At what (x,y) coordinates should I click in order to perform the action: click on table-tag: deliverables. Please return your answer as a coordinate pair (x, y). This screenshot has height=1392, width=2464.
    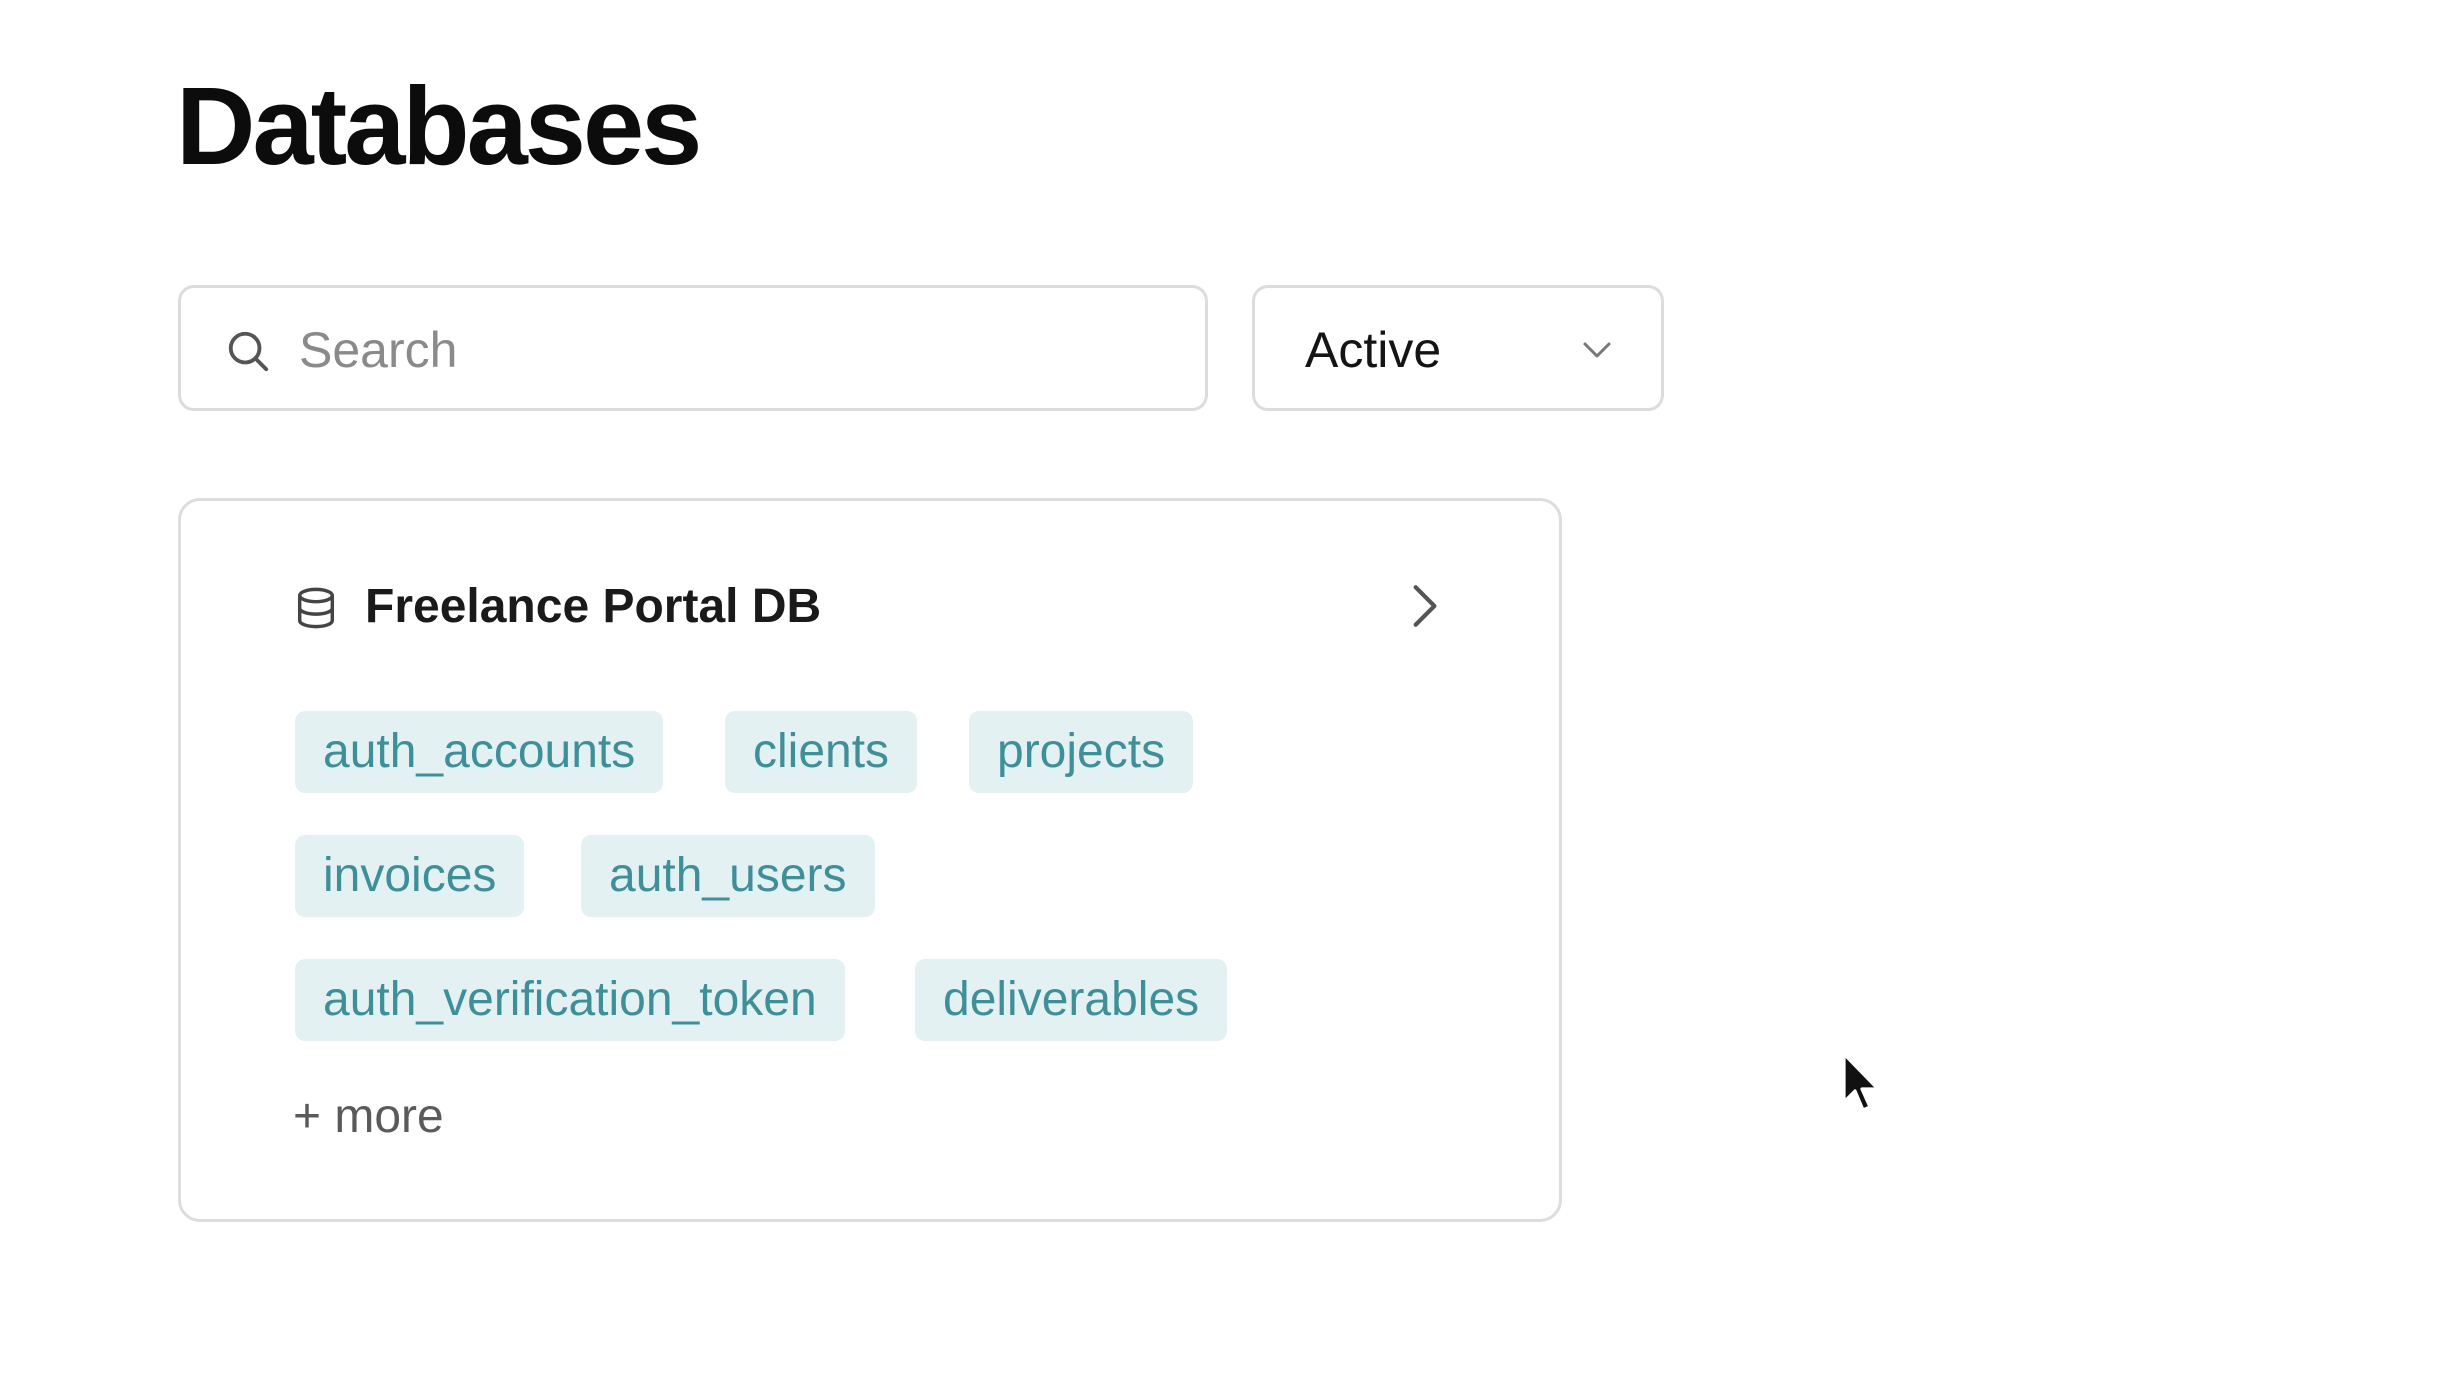
    Looking at the image, I should click on (1071, 1000).